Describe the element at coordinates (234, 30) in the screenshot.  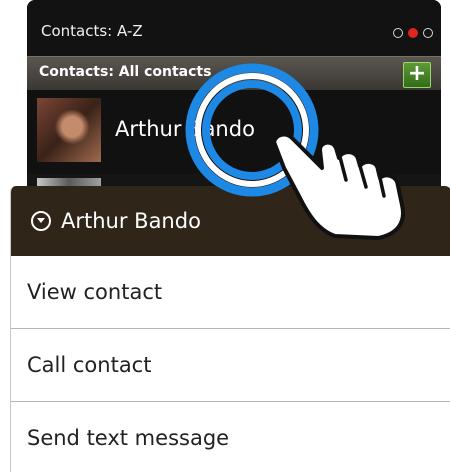
I see `title-bar: Contacts: A-Z` at that location.